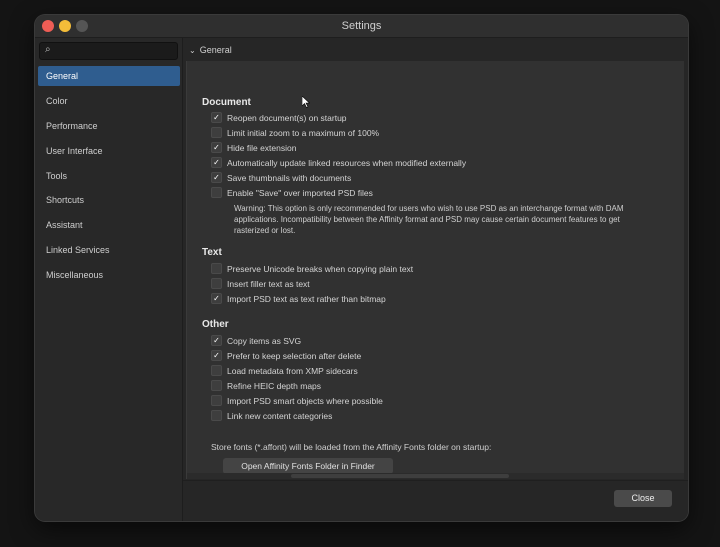  I want to click on option-save-thumbnails: ✓ Save thumbnails with documents, so click(281, 178).